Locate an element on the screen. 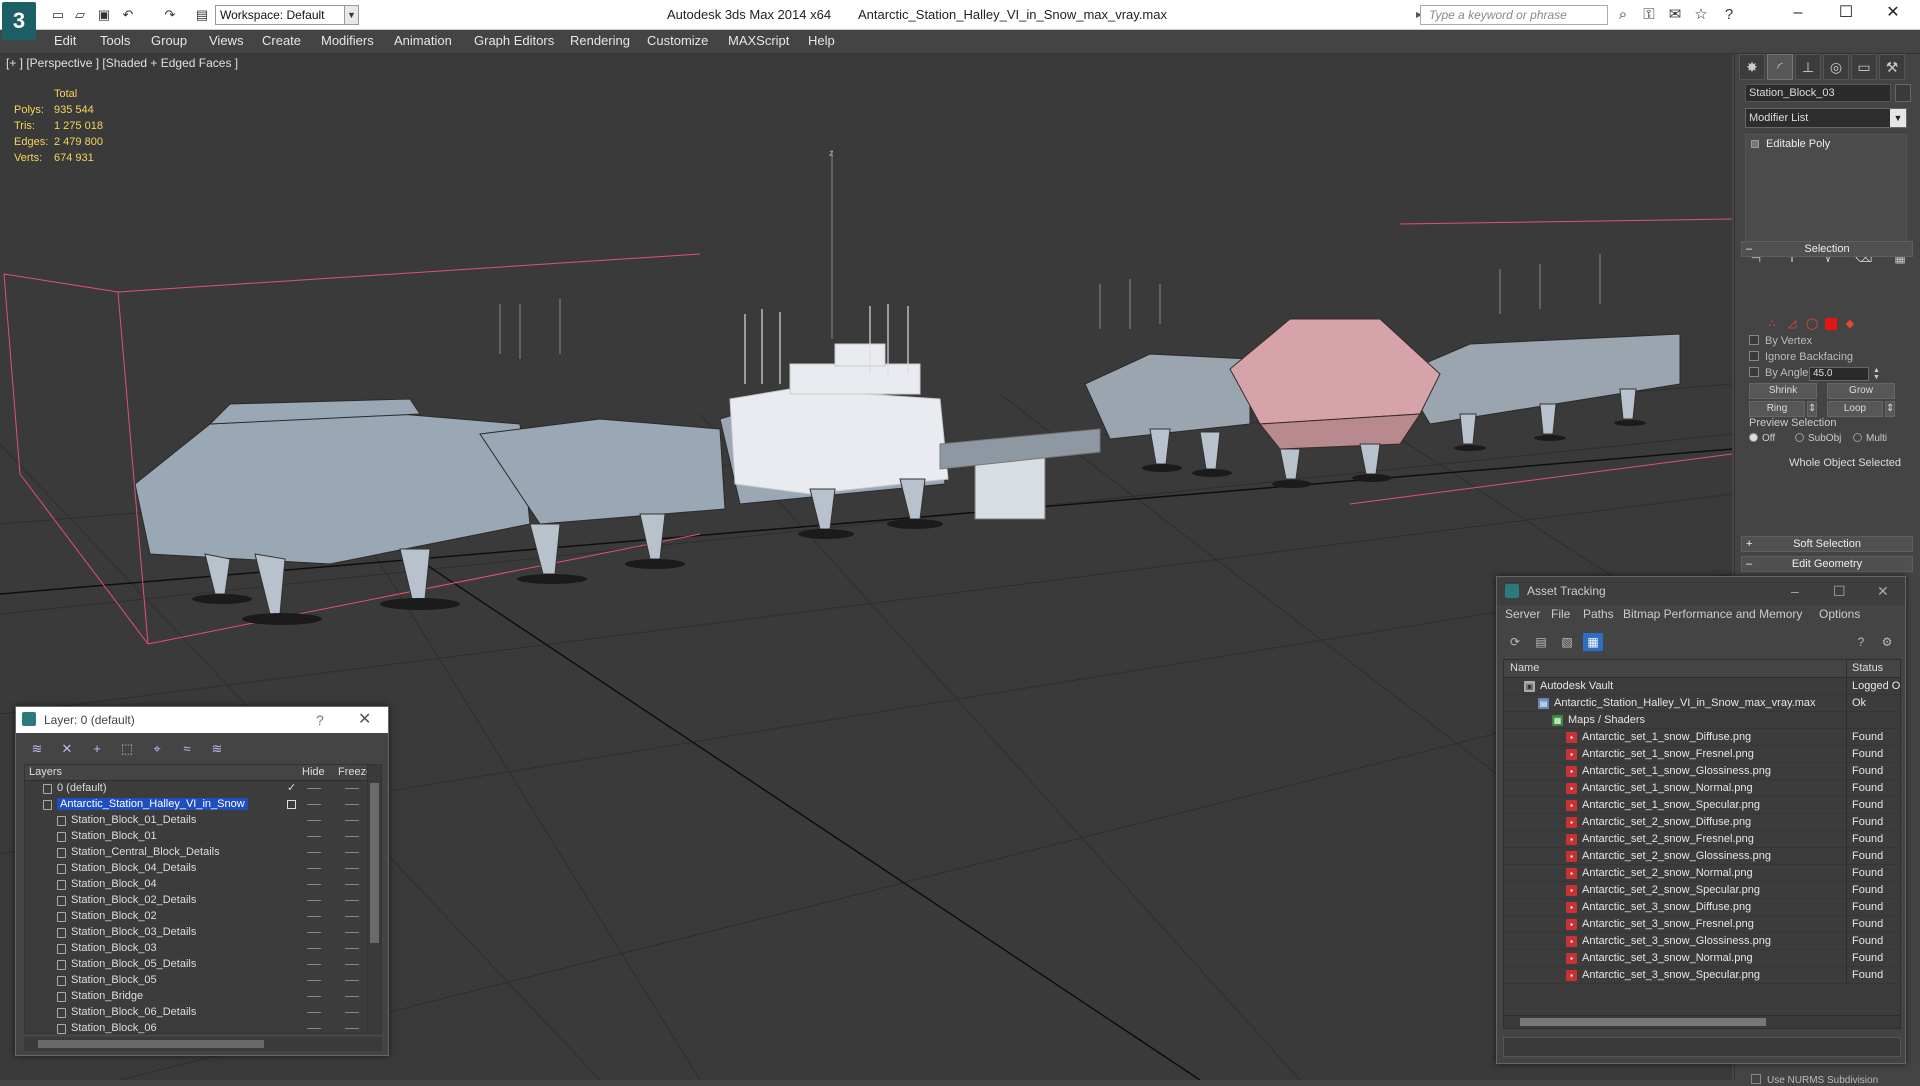 This screenshot has width=1920, height=1086. current-layer-check-icon: ✓ is located at coordinates (291, 787).